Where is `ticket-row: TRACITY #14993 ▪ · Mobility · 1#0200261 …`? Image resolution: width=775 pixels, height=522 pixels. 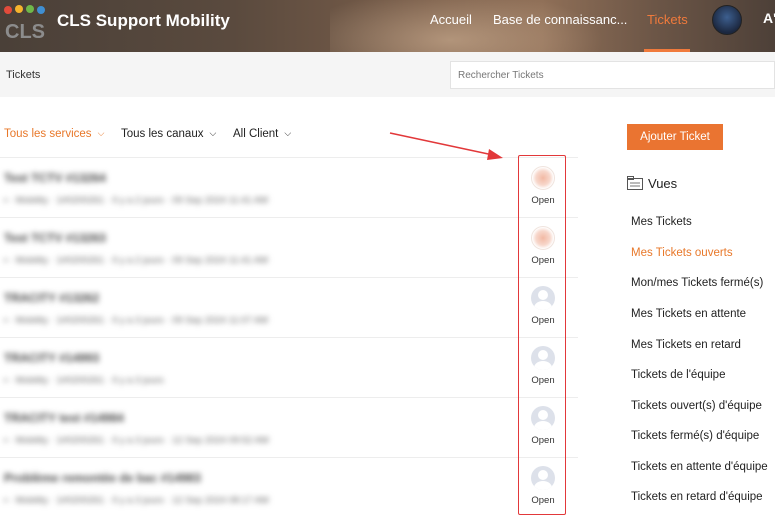
ticket-row: TRACITY #14993 ▪ · Mobility · 1#0200261 … is located at coordinates (289, 367).